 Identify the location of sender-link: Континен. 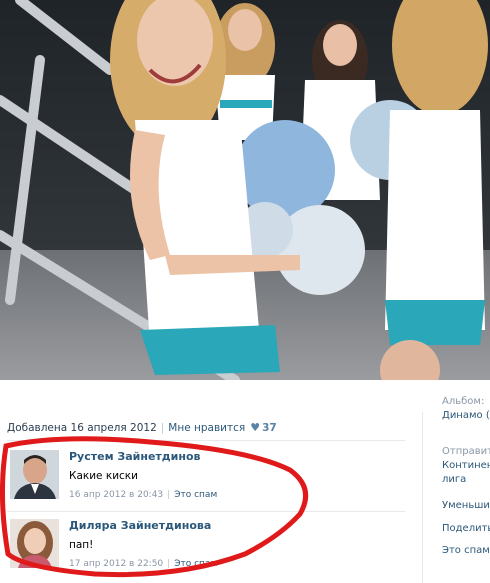
(466, 465).